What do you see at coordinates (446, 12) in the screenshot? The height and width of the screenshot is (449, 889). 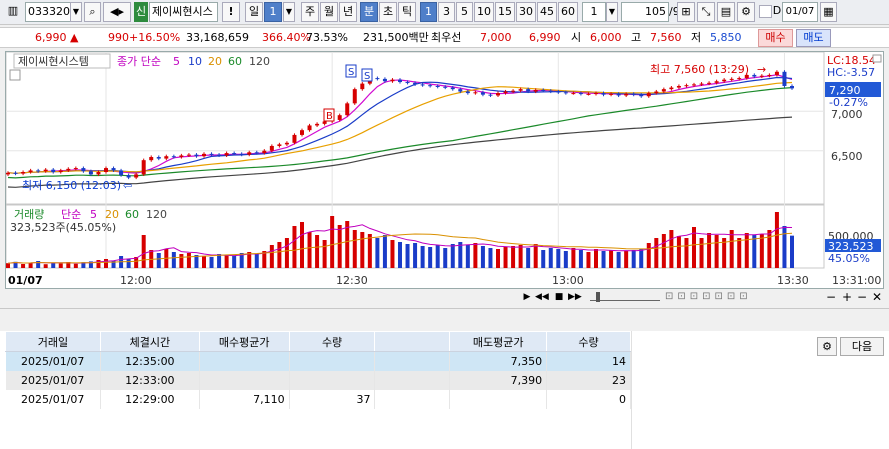 I see `interval-3: 3` at bounding box center [446, 12].